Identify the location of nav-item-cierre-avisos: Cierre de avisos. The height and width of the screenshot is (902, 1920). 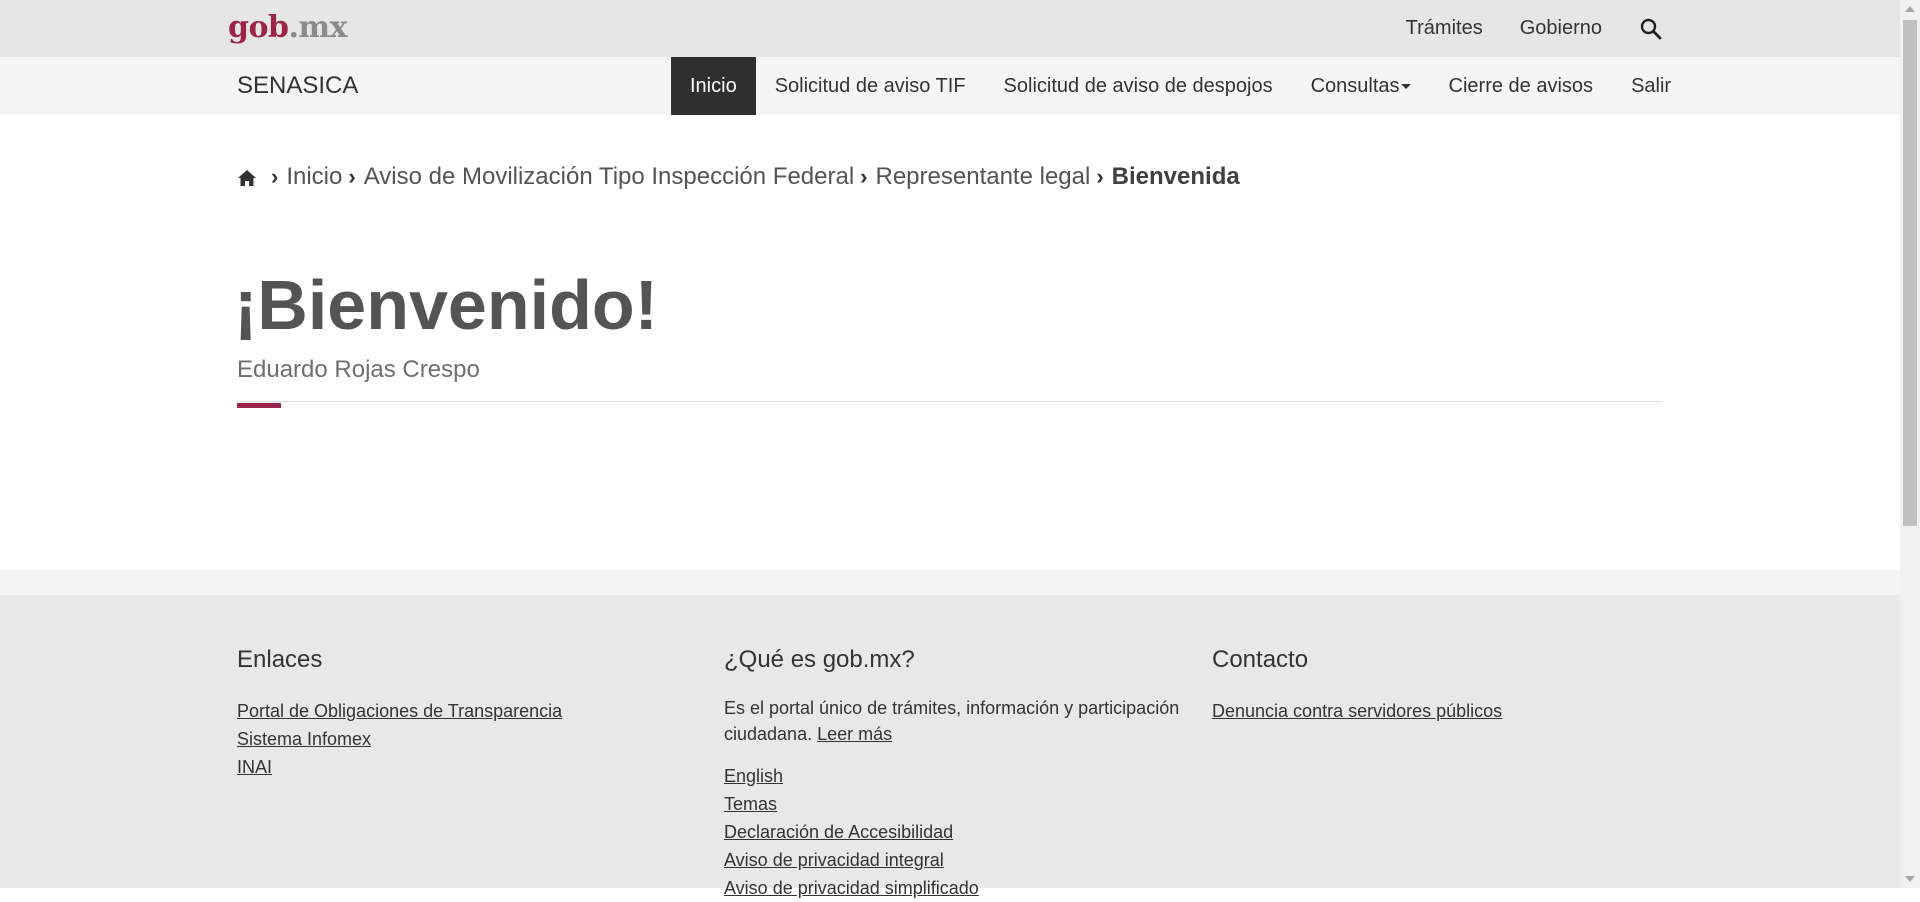
(1521, 86).